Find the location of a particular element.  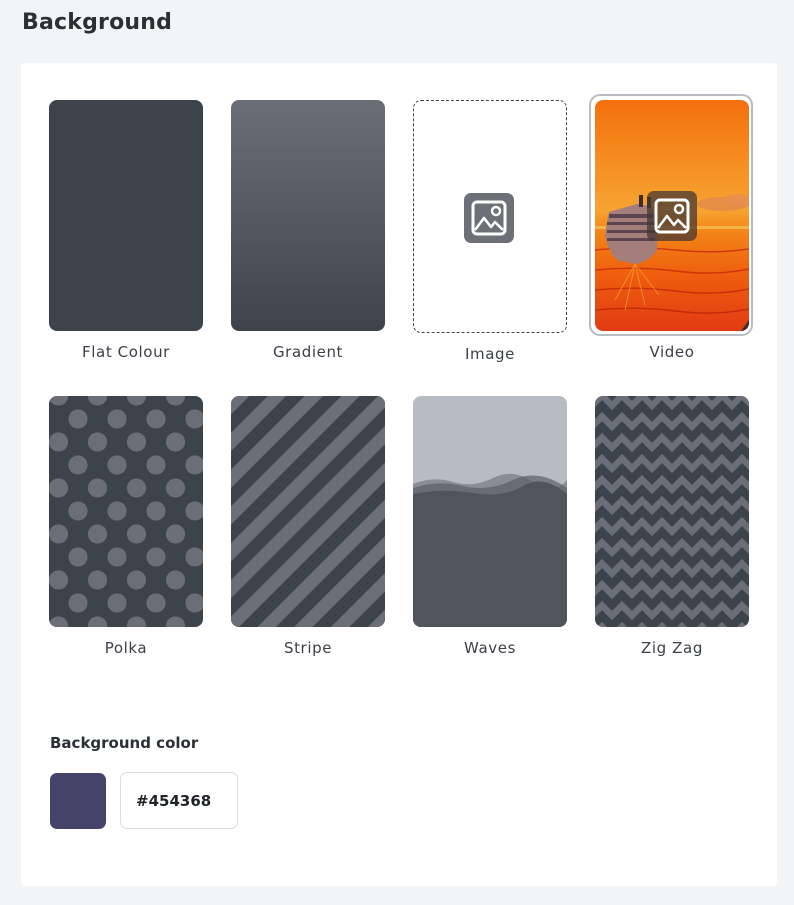

background-option-video is located at coordinates (672, 215).